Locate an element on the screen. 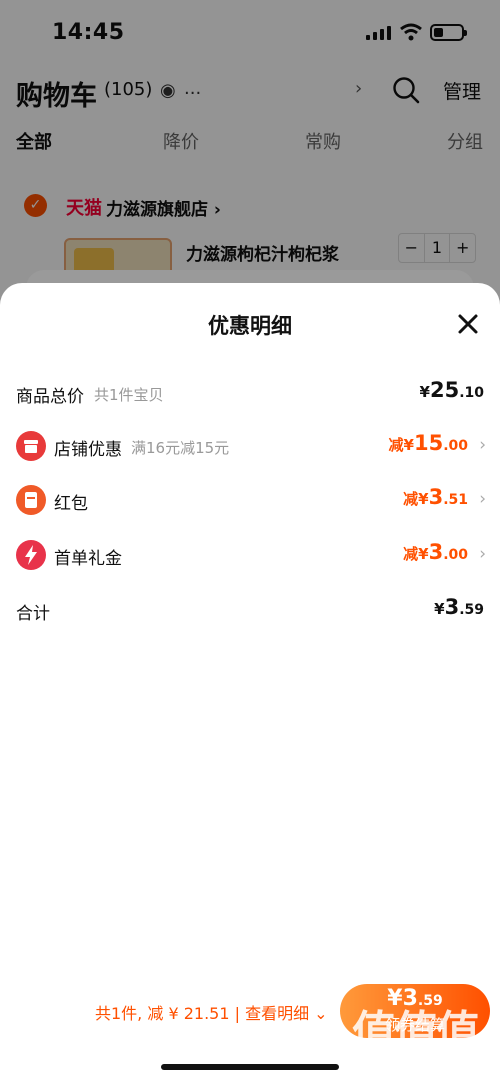  lightning-icon is located at coordinates (31, 555).